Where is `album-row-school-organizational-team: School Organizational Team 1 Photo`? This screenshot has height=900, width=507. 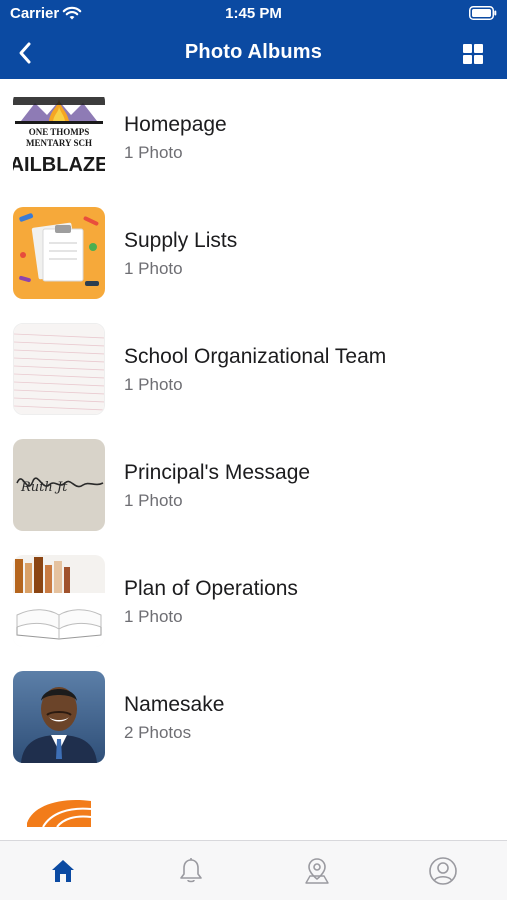
album-row-school-organizational-team: School Organizational Team 1 Photo is located at coordinates (253, 369).